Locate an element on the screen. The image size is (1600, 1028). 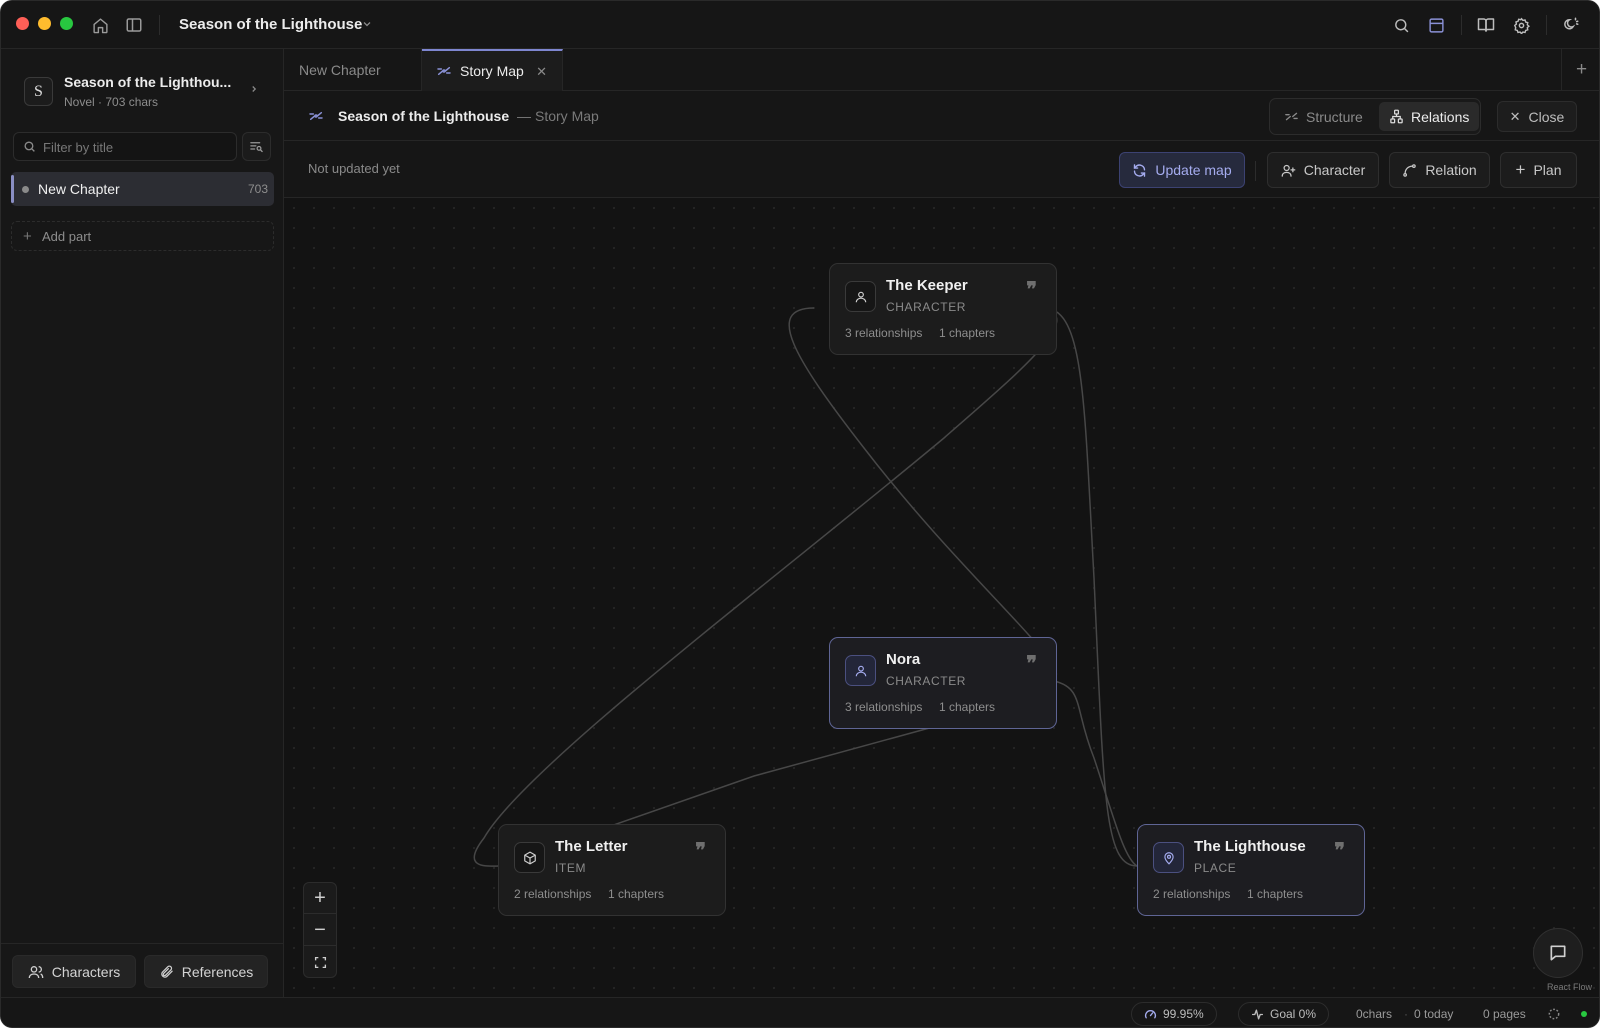
layout-panel-icon is located at coordinates (1436, 25).